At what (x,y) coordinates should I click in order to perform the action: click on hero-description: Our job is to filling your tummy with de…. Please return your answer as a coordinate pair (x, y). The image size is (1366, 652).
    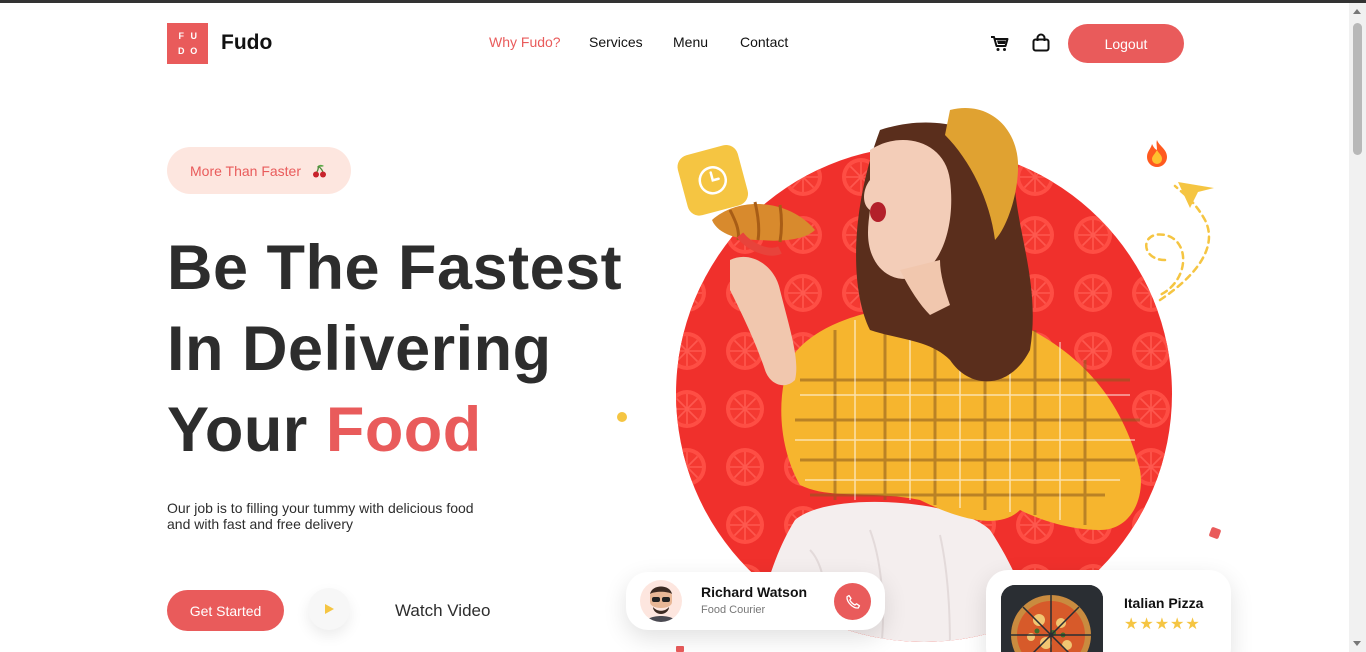
    Looking at the image, I should click on (320, 516).